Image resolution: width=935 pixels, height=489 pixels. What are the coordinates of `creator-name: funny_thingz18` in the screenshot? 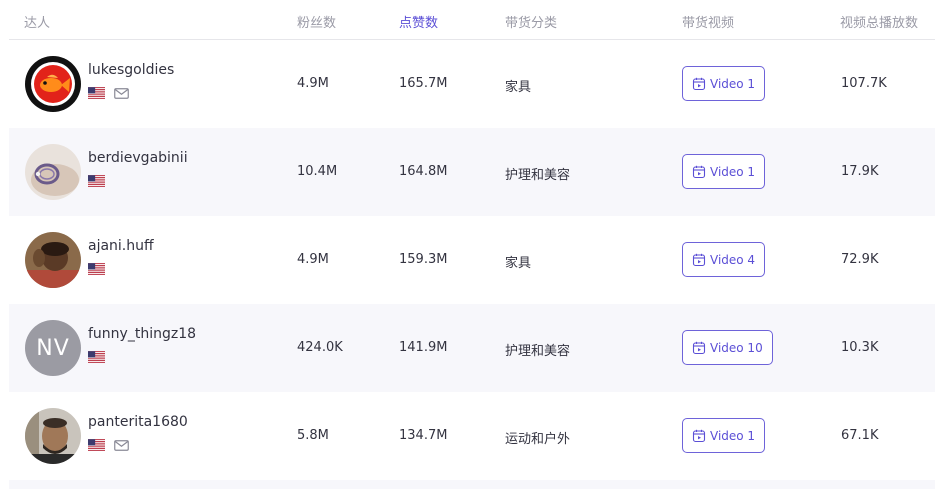 It's located at (142, 334).